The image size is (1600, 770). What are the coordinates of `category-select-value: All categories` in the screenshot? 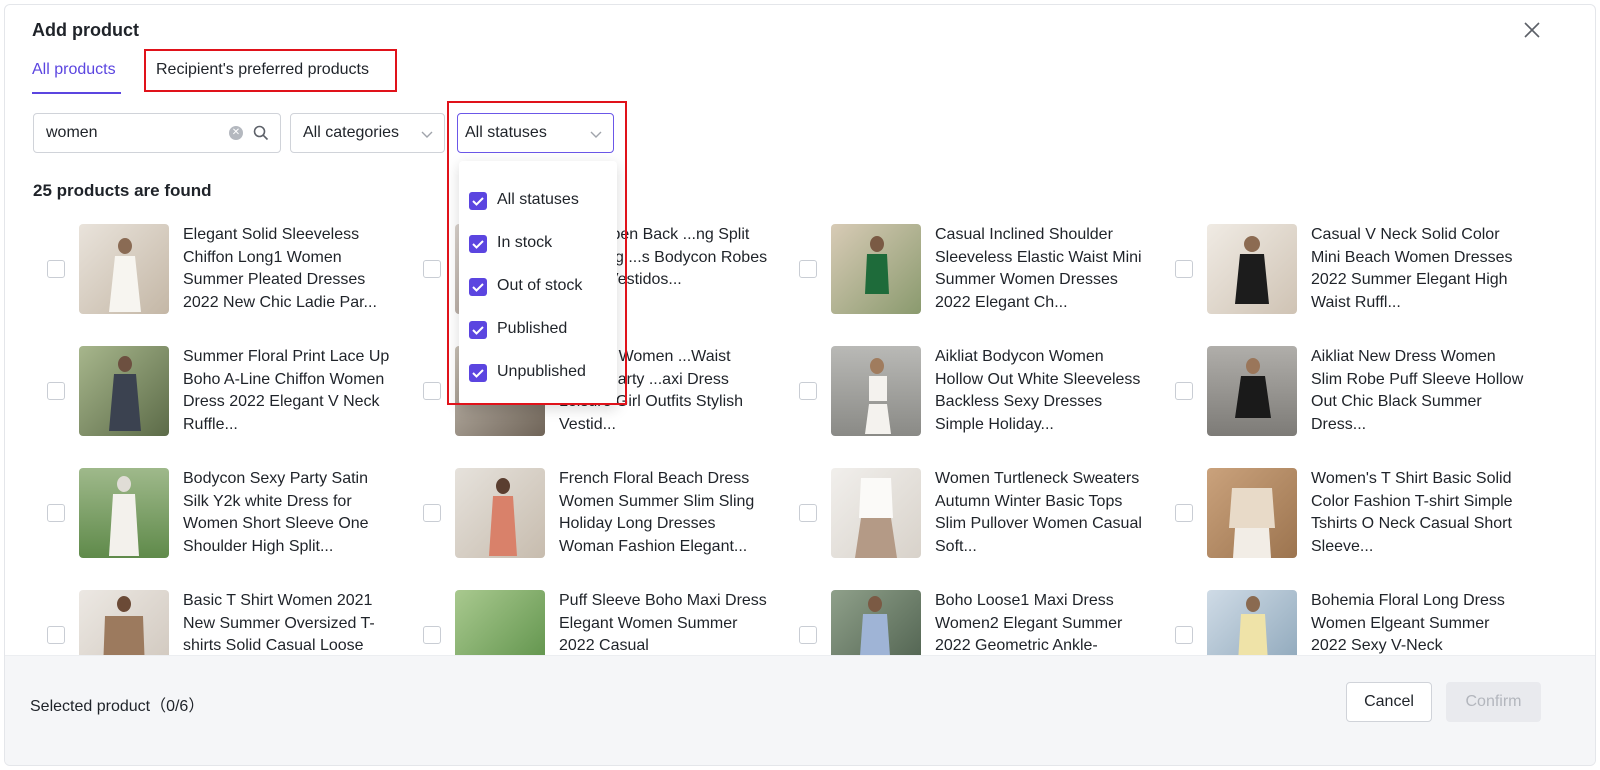 It's located at (351, 132).